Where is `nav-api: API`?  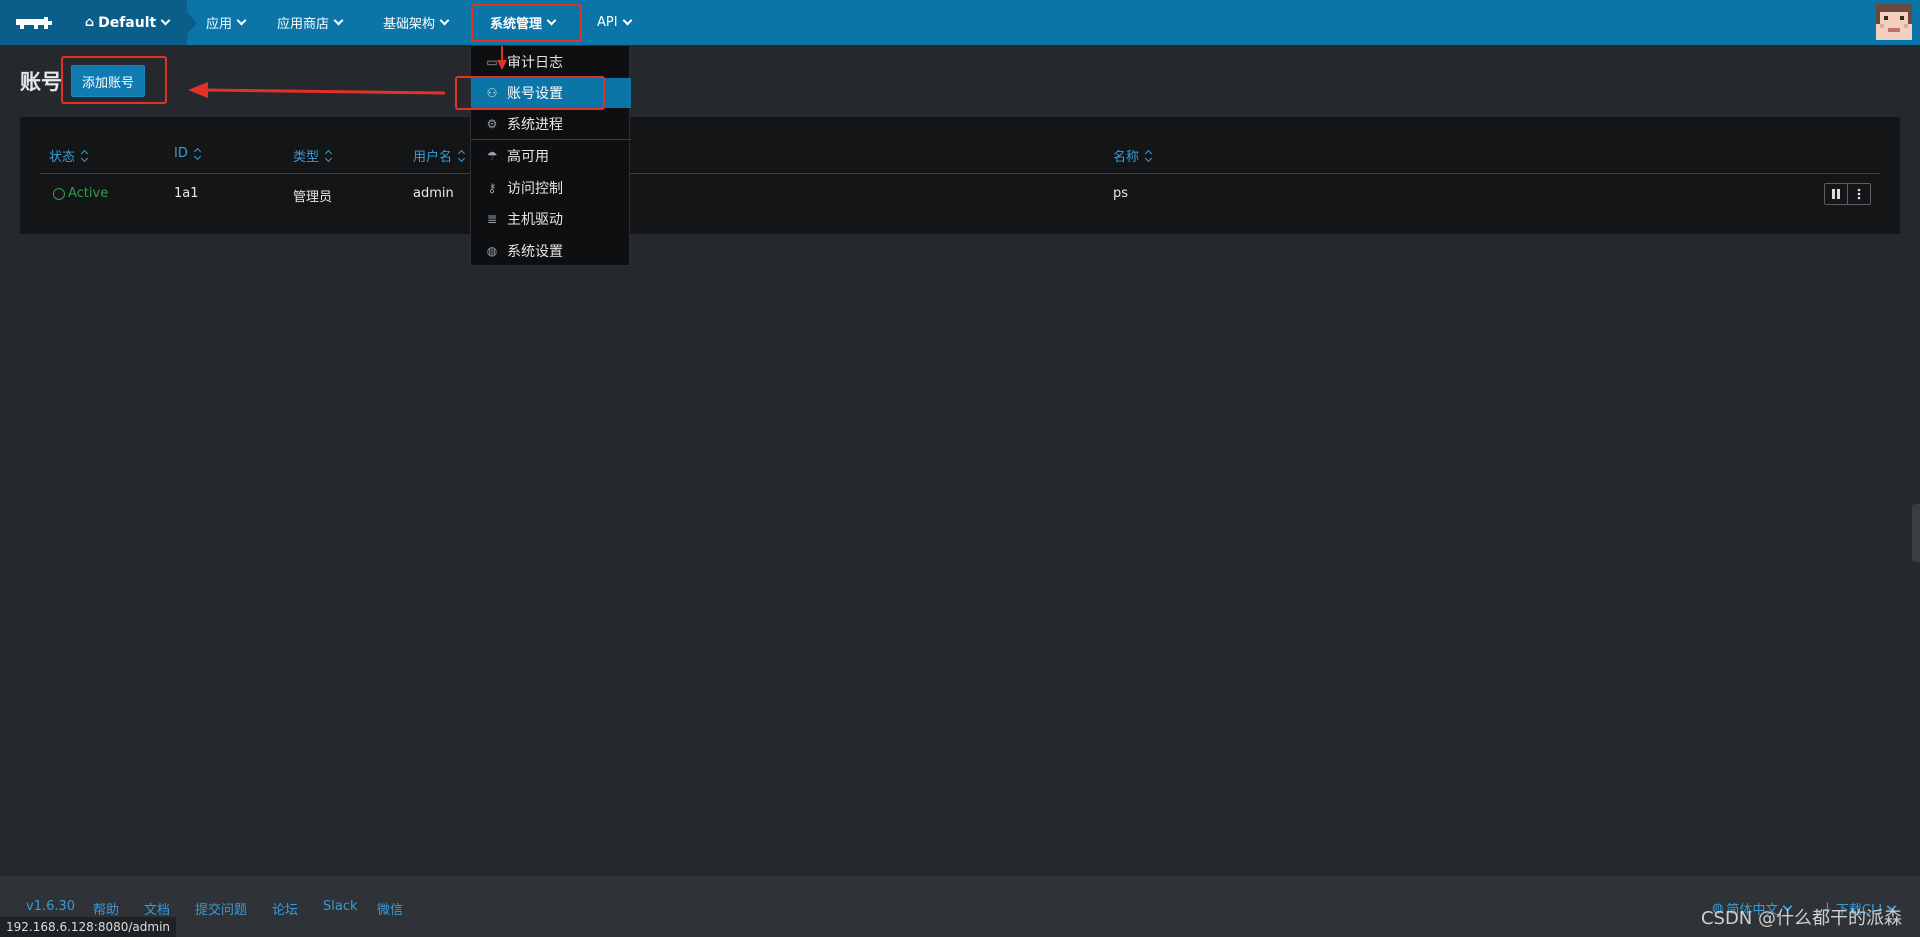
nav-api: API is located at coordinates (615, 22).